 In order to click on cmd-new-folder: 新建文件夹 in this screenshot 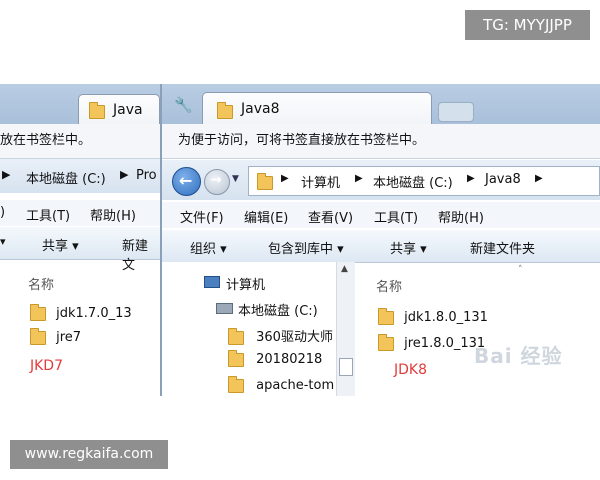, I will do `click(502, 247)`.